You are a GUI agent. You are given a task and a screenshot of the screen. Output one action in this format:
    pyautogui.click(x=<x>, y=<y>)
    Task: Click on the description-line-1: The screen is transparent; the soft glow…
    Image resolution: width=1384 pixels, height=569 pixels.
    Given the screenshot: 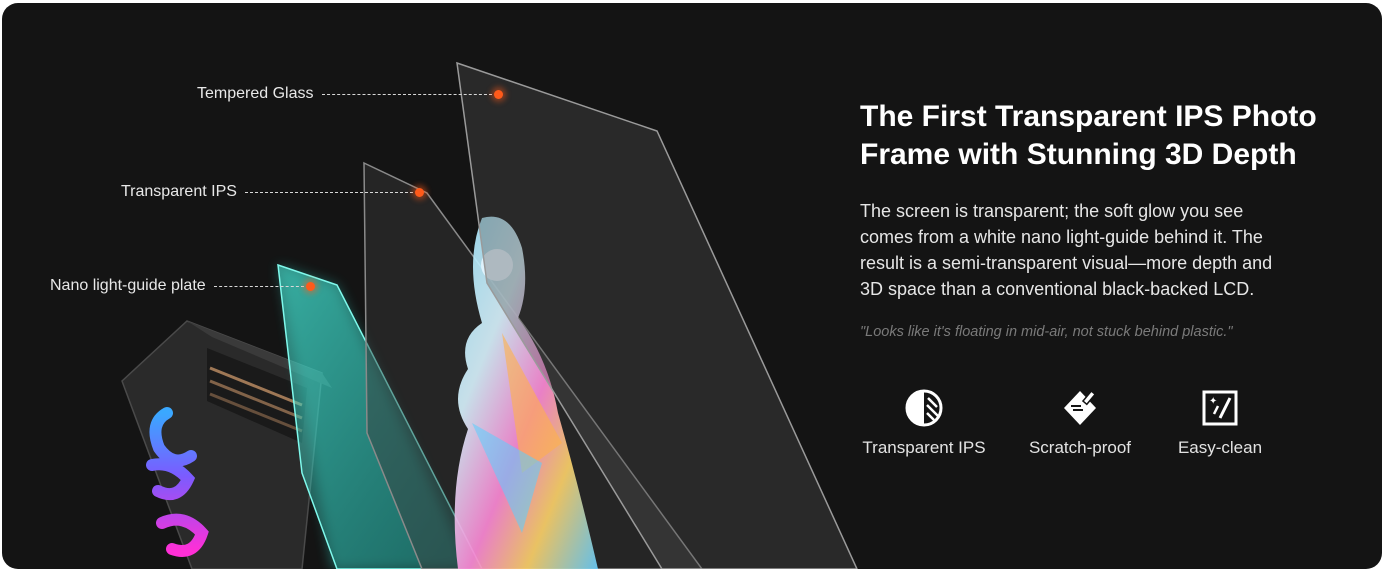 What is the action you would take?
    pyautogui.click(x=1052, y=211)
    